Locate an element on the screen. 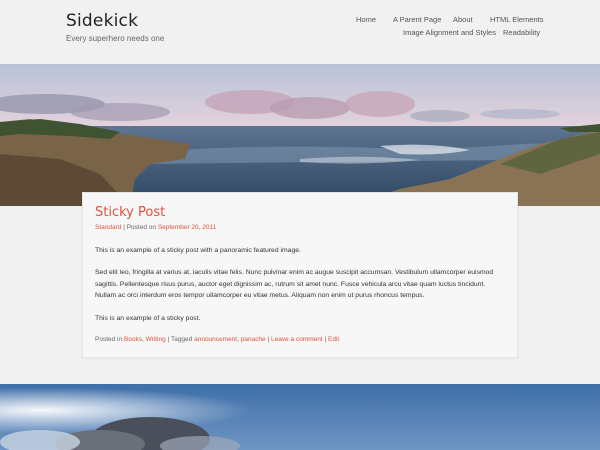  category-comma: , is located at coordinates (143, 339).